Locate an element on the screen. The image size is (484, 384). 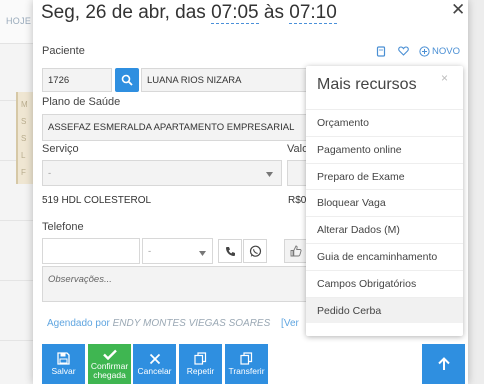
phone-input is located at coordinates (91, 251).